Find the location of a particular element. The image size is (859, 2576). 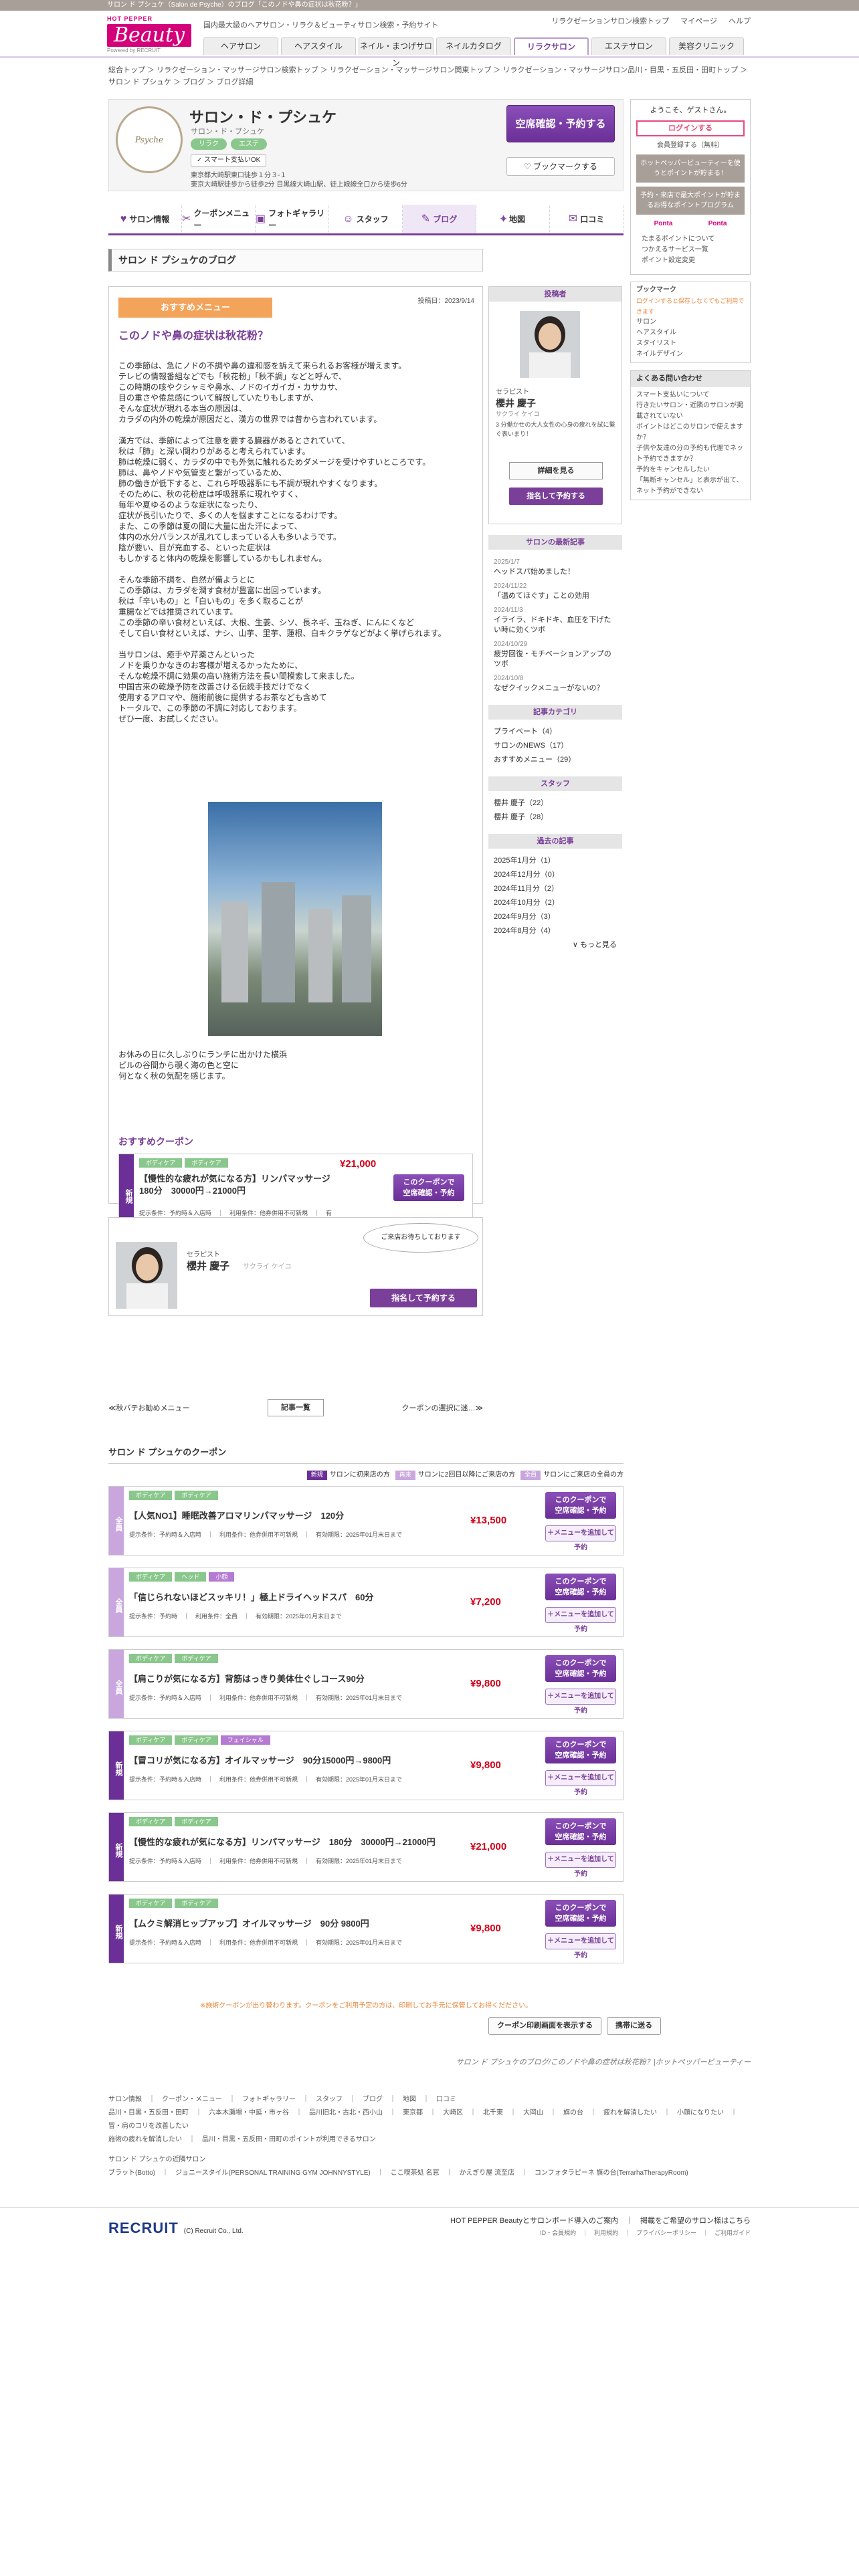

footer-link-row: 施術の疲れを解消したい ｜ 品川・目黒・五反田・田町のポイントが利用できるサロン is located at coordinates (429, 2140).